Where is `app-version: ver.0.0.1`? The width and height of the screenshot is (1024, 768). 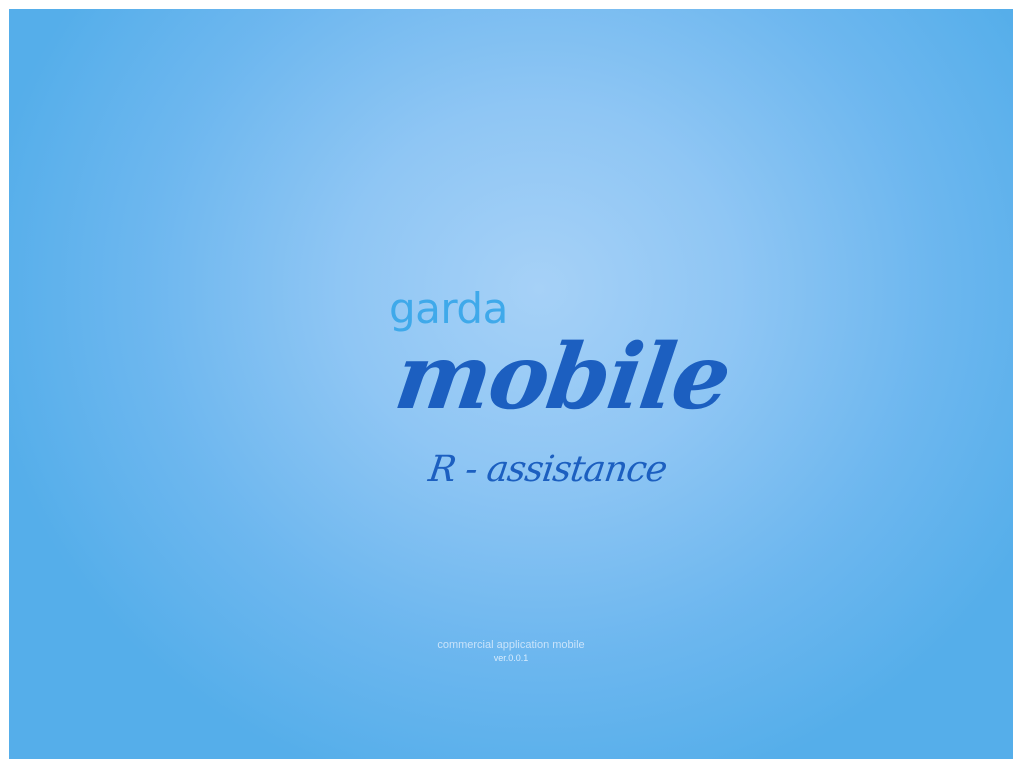
app-version: ver.0.0.1 is located at coordinates (511, 658).